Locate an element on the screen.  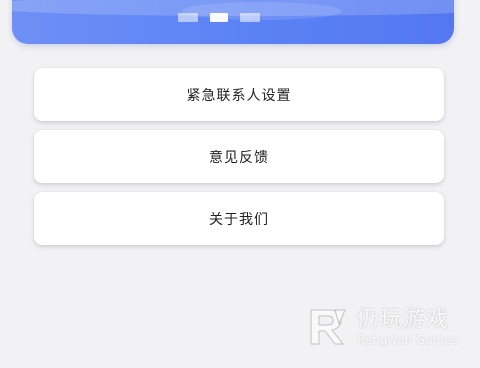
rengwan-logo-icon is located at coordinates (328, 327).